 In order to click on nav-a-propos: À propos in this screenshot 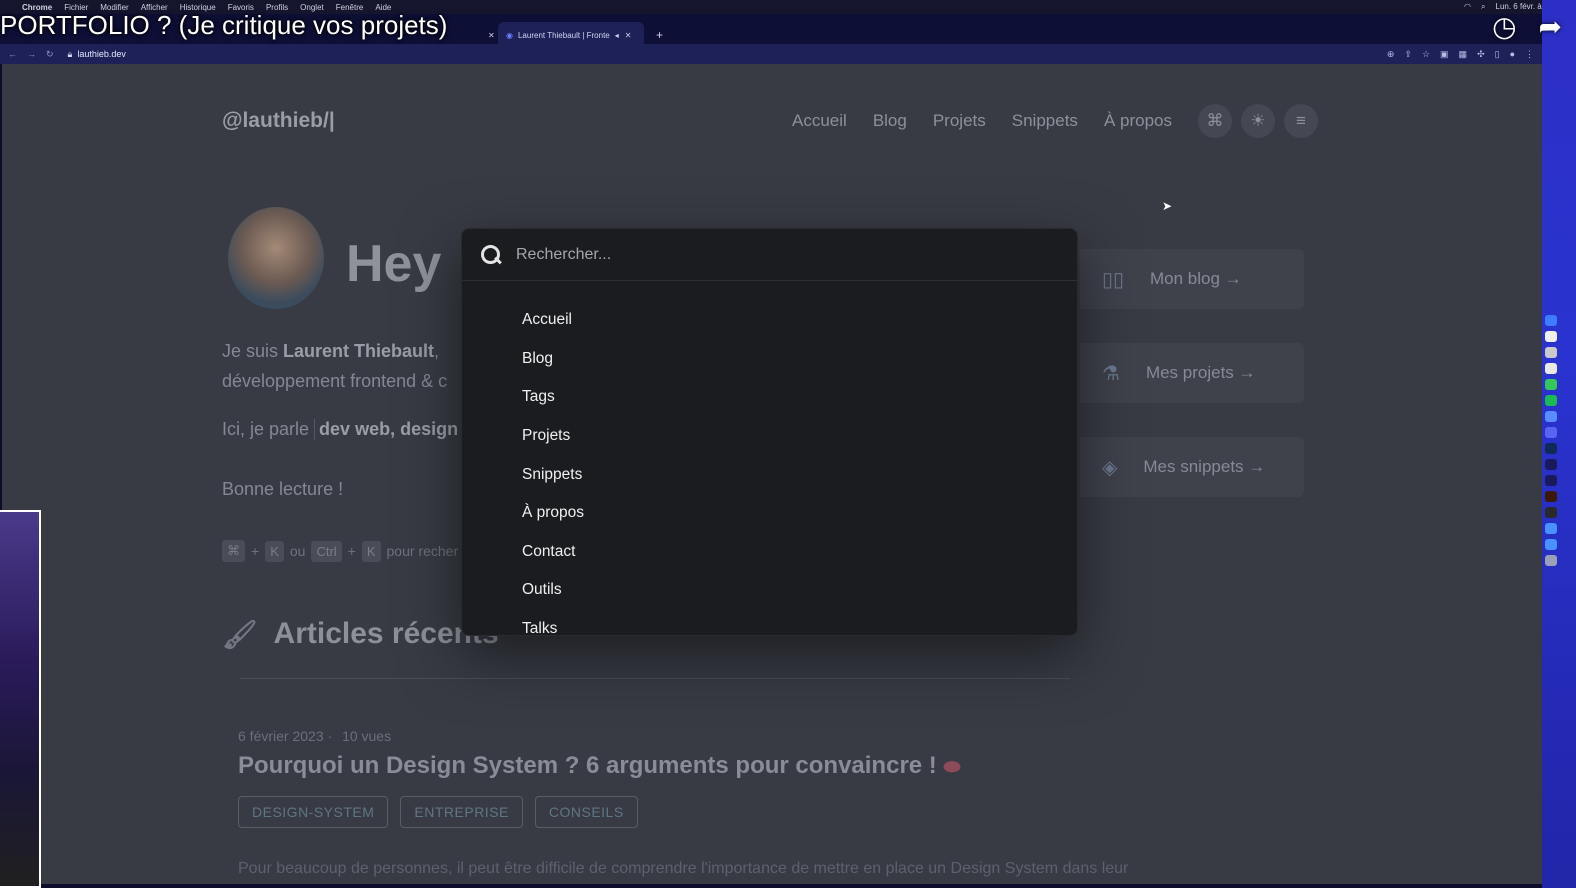, I will do `click(1138, 121)`.